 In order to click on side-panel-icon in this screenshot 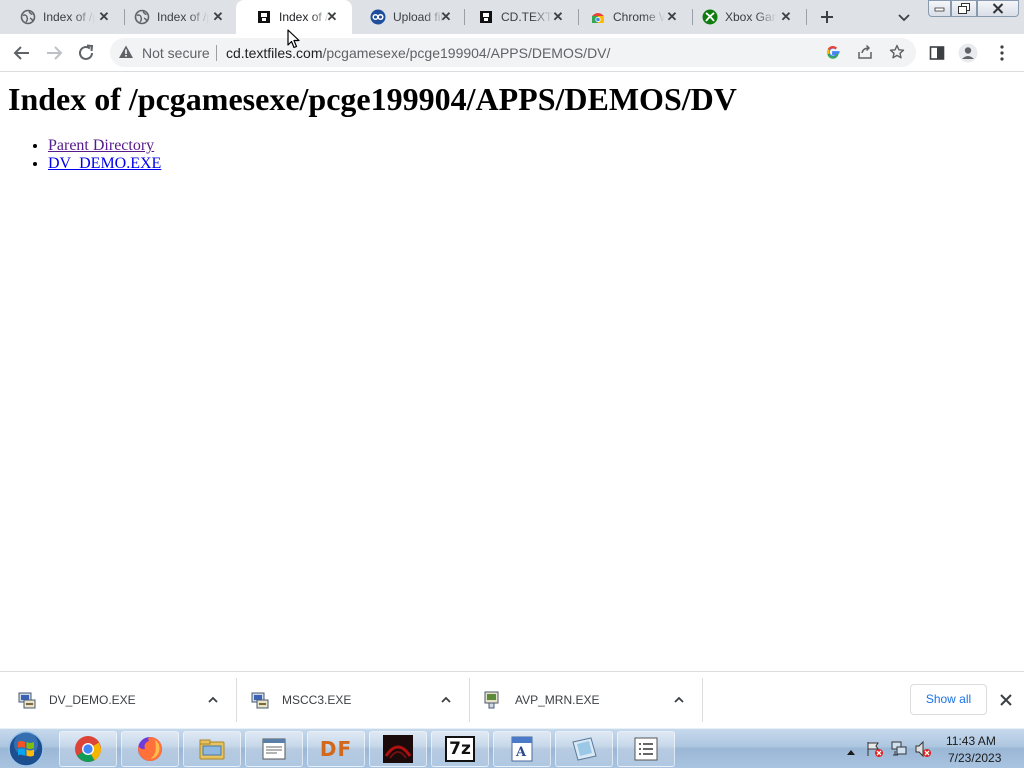, I will do `click(937, 53)`.